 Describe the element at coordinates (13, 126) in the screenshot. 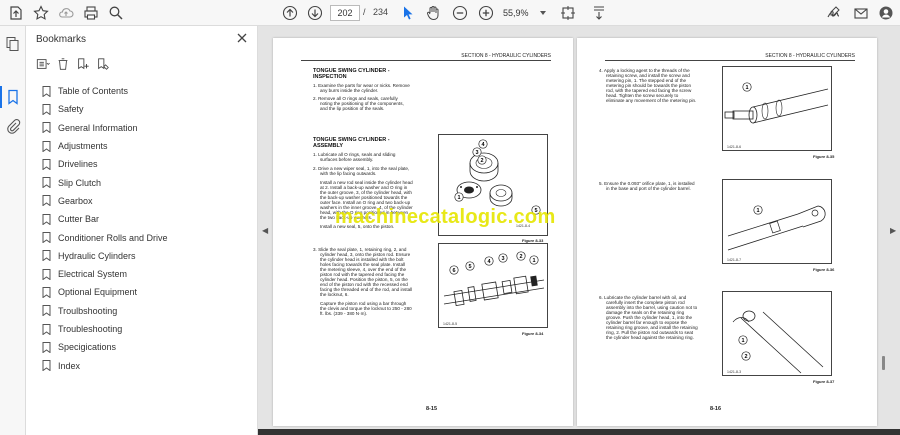

I see `attachment-icon` at that location.